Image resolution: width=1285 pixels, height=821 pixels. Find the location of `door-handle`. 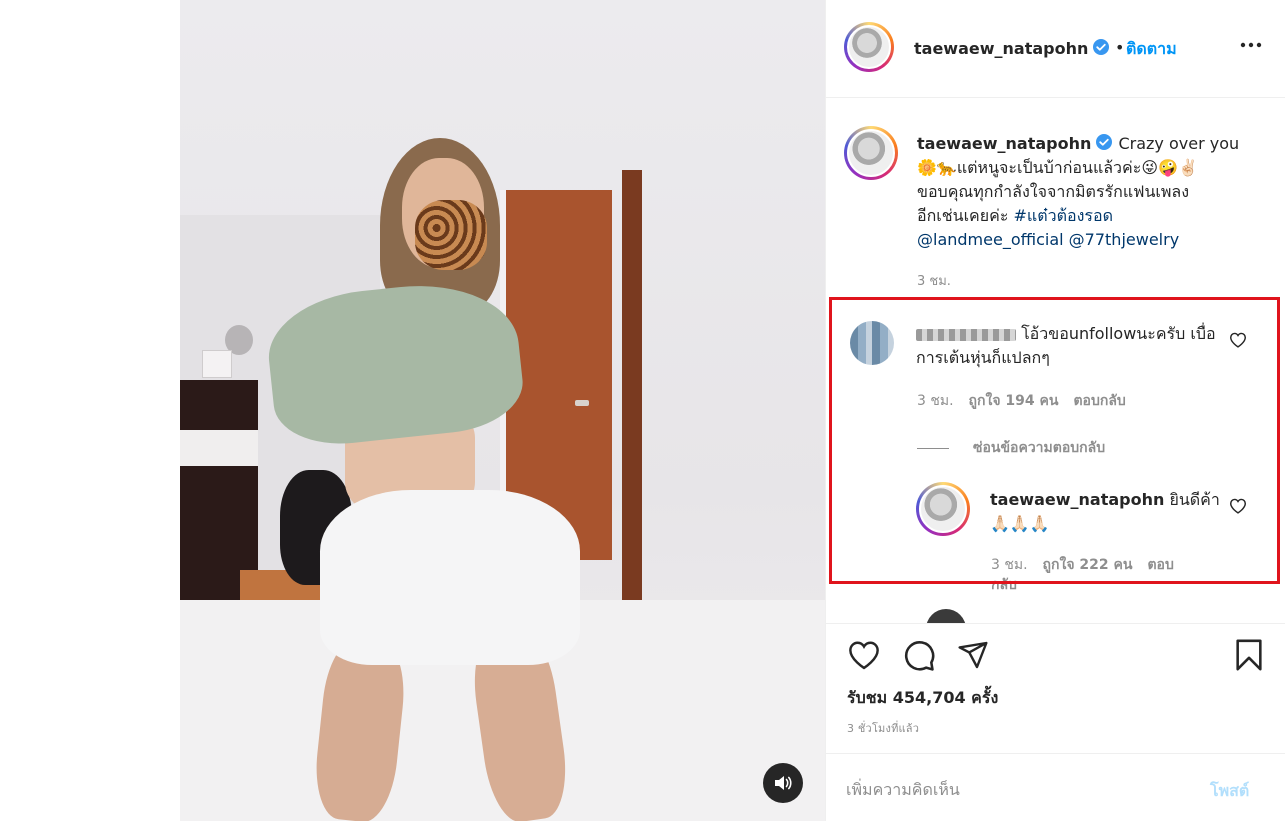

door-handle is located at coordinates (582, 403).